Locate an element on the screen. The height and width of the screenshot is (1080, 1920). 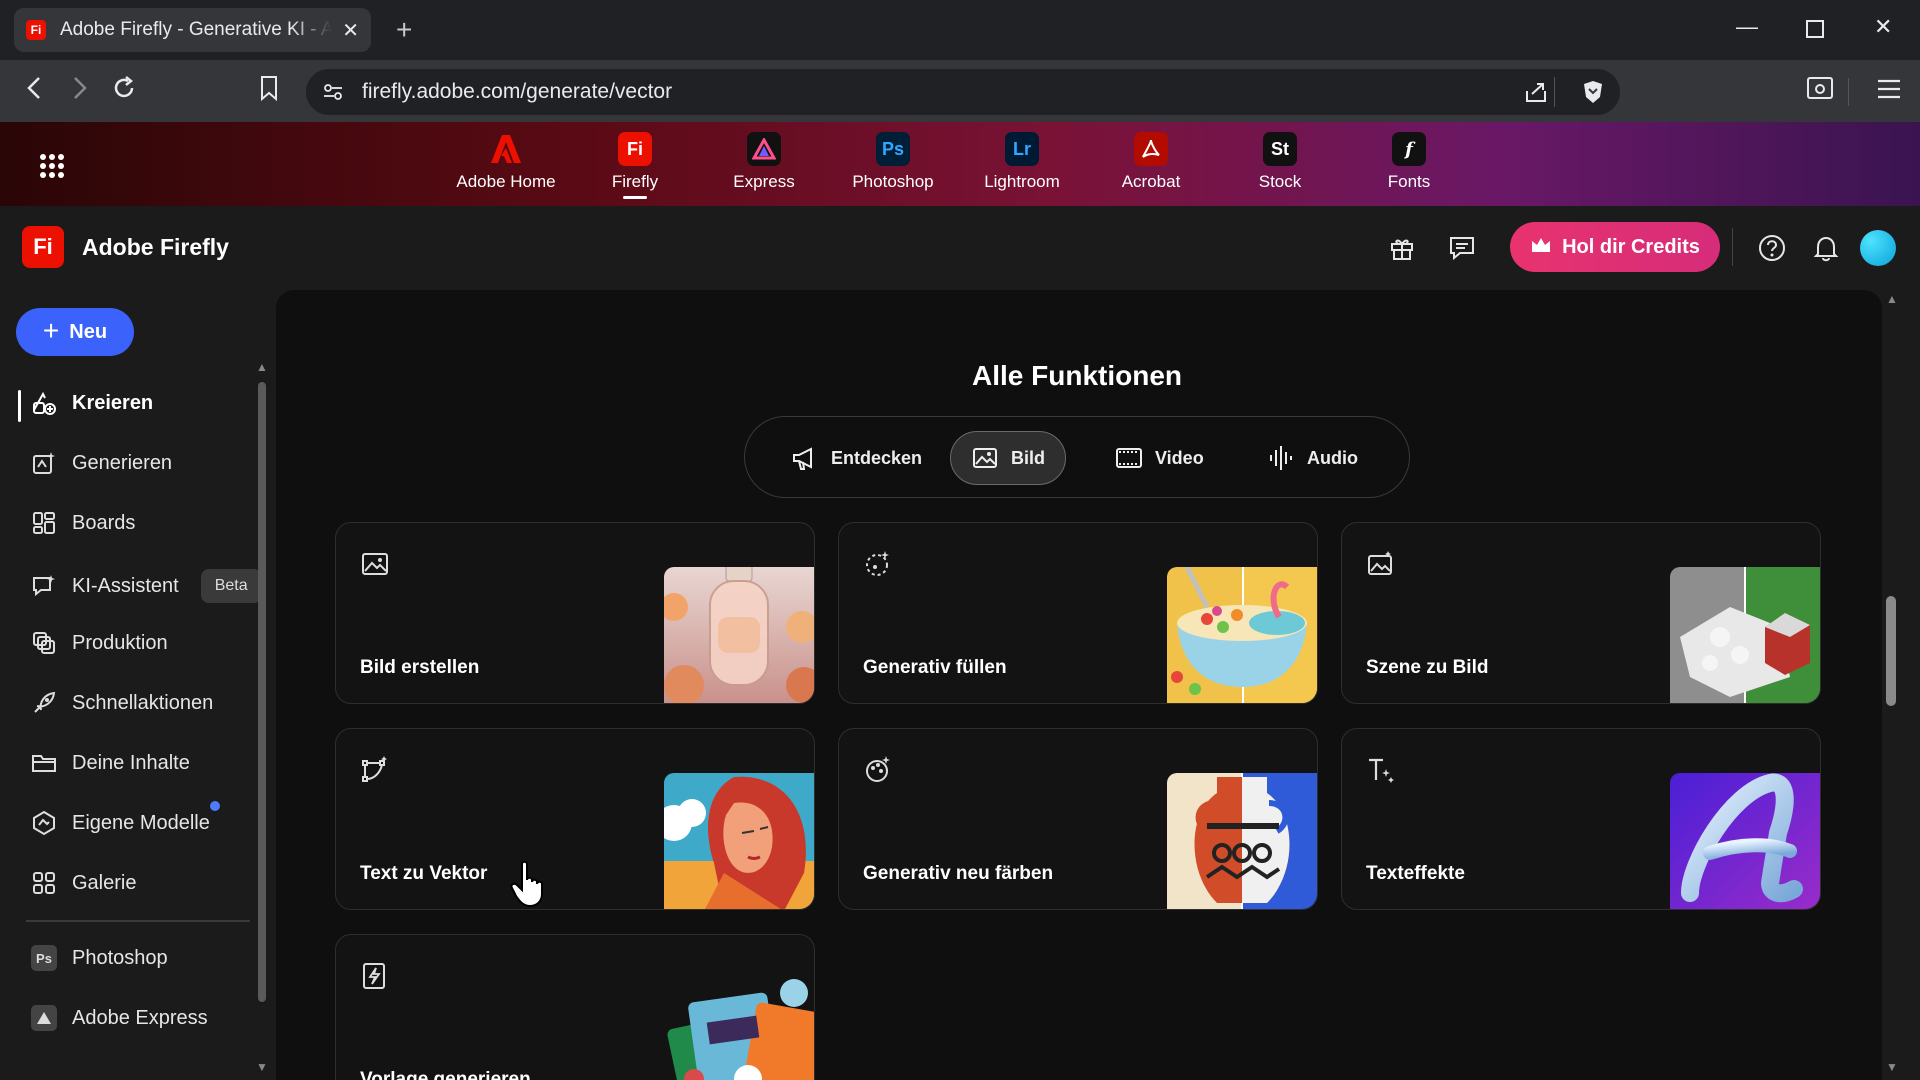
firefly-favicon-icon: Fi is located at coordinates (36, 30).